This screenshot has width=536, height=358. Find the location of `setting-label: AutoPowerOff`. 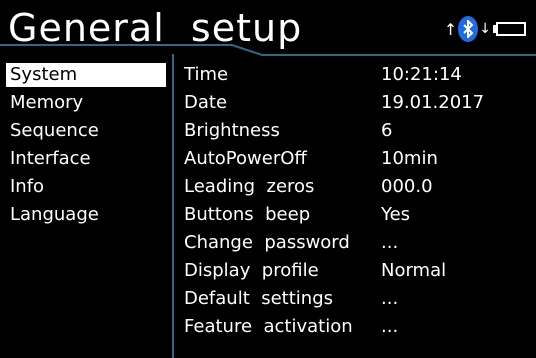

setting-label: AutoPowerOff is located at coordinates (245, 158).